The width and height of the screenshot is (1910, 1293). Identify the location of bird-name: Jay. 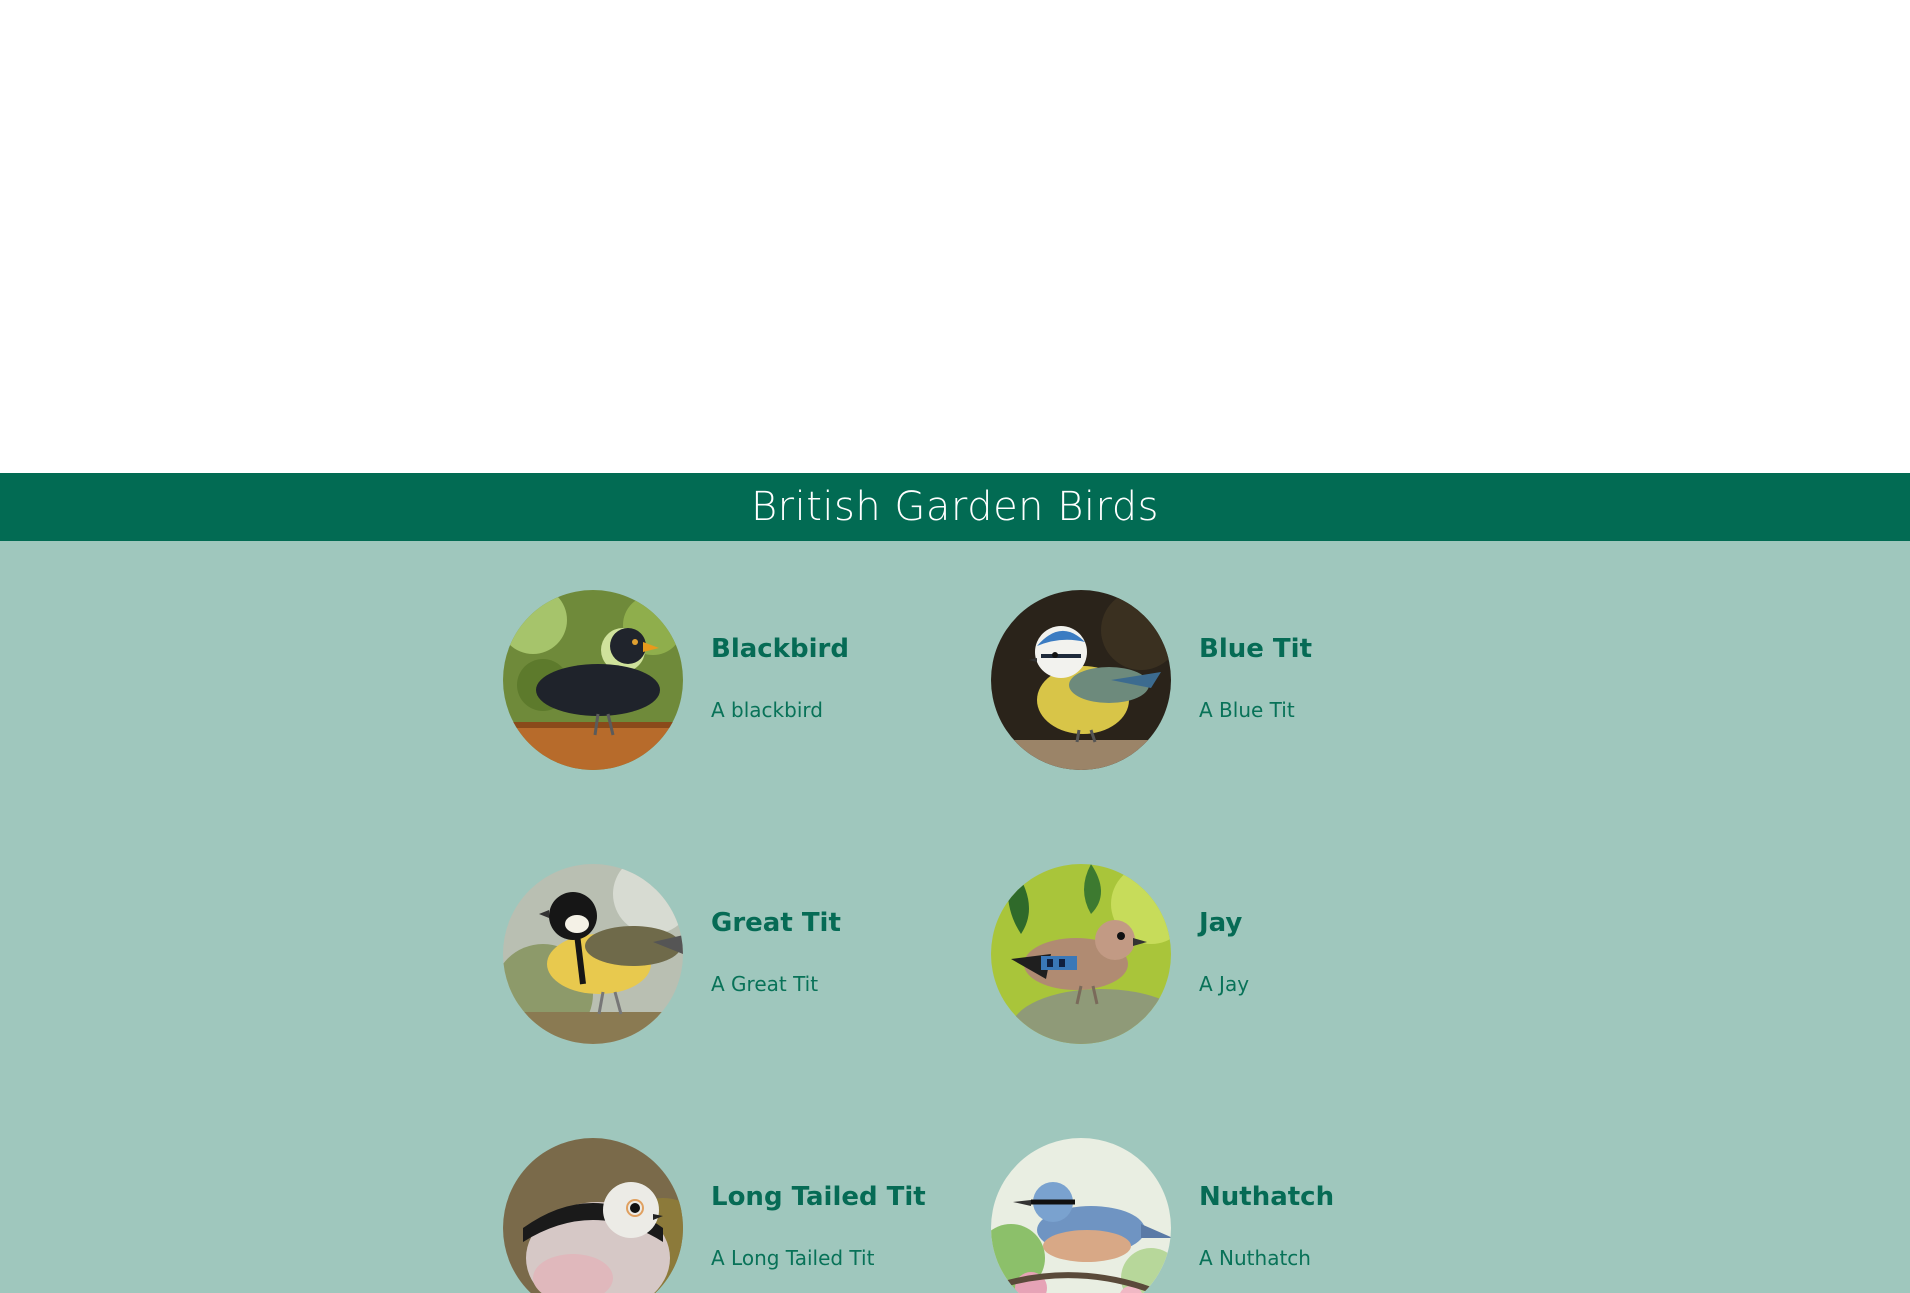
(1220, 923).